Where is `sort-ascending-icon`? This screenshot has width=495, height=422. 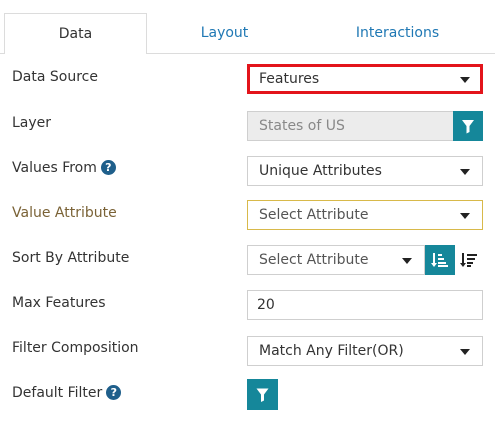 sort-ascending-icon is located at coordinates (439, 260).